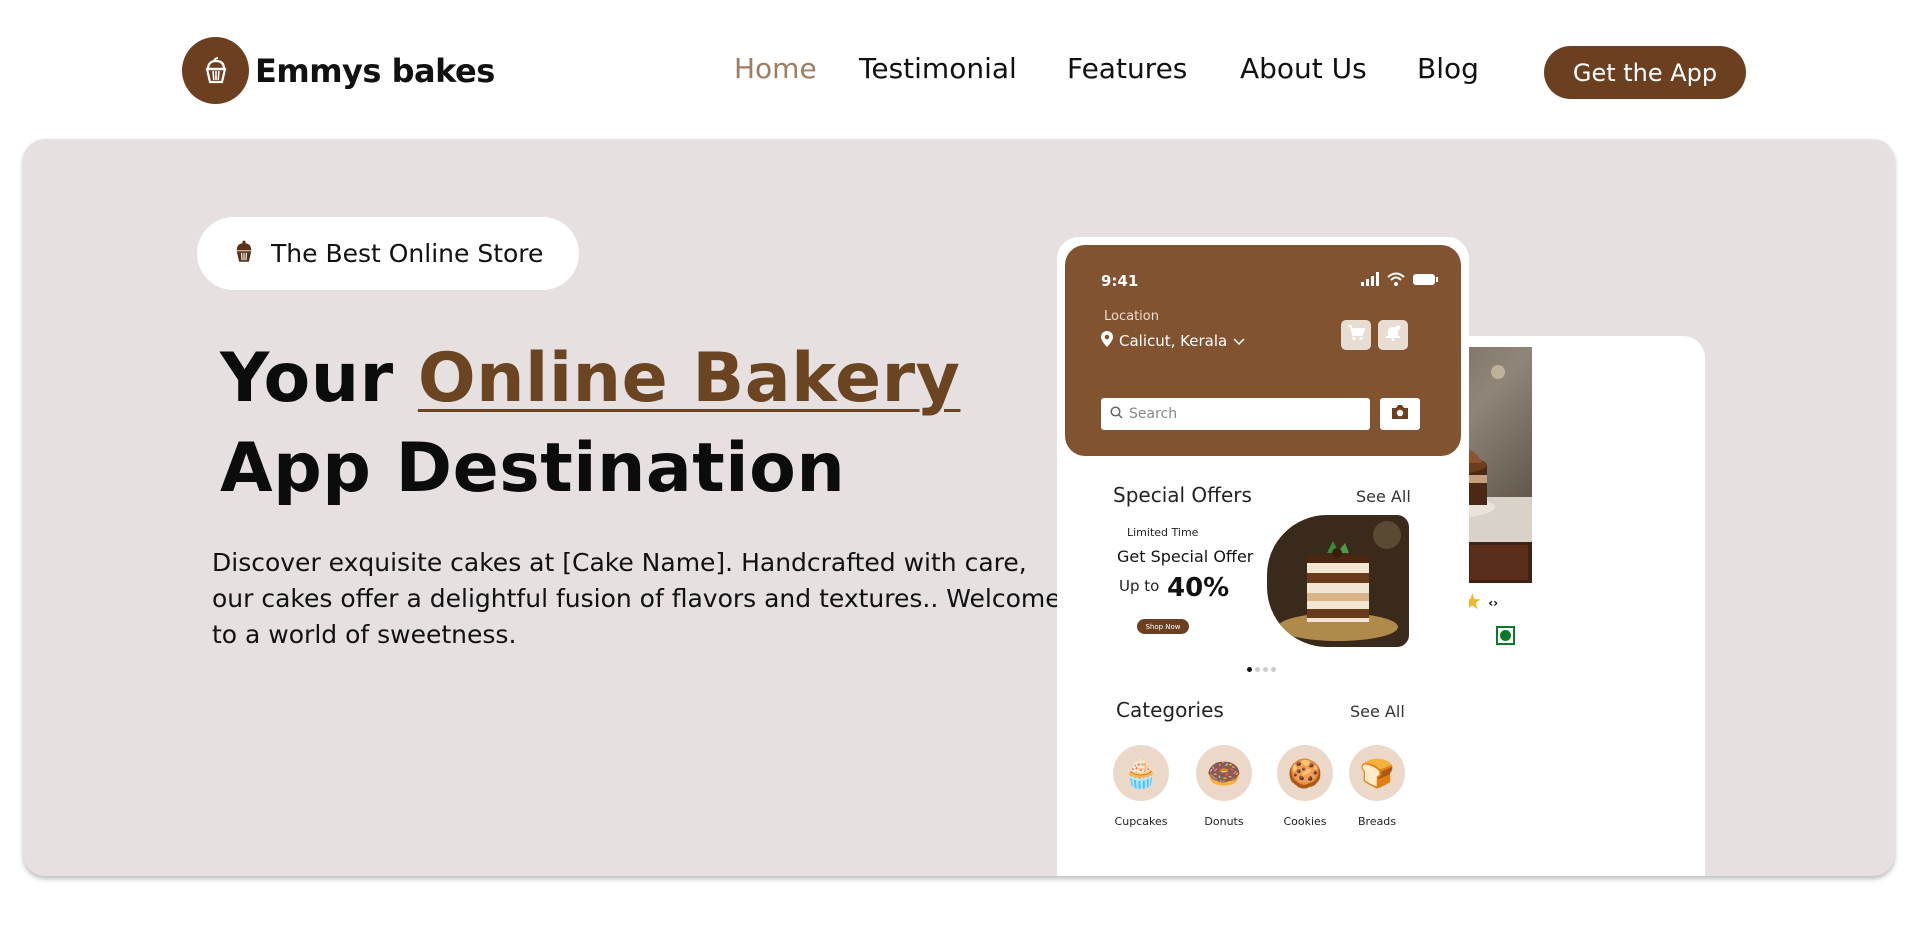  I want to click on nav-testimonial: Testimonial, so click(938, 68).